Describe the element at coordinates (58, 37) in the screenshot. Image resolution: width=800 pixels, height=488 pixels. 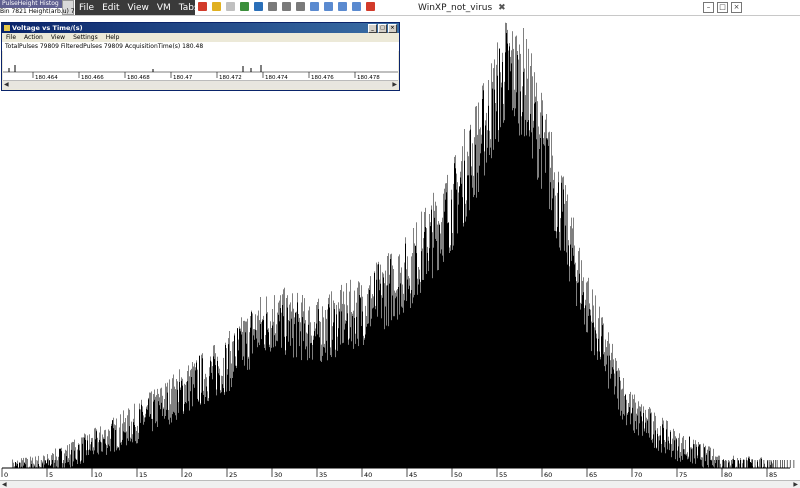
I see `vt-menu-view: View` at that location.